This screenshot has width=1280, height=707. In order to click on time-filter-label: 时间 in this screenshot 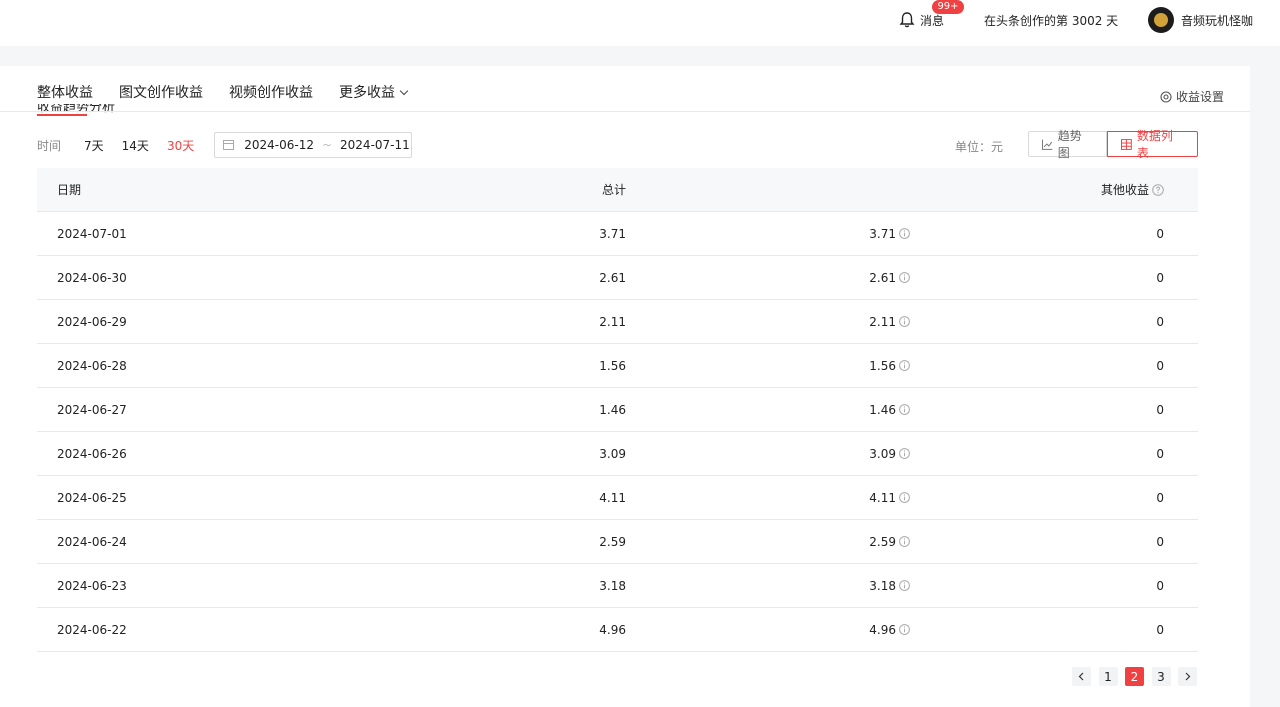, I will do `click(49, 145)`.